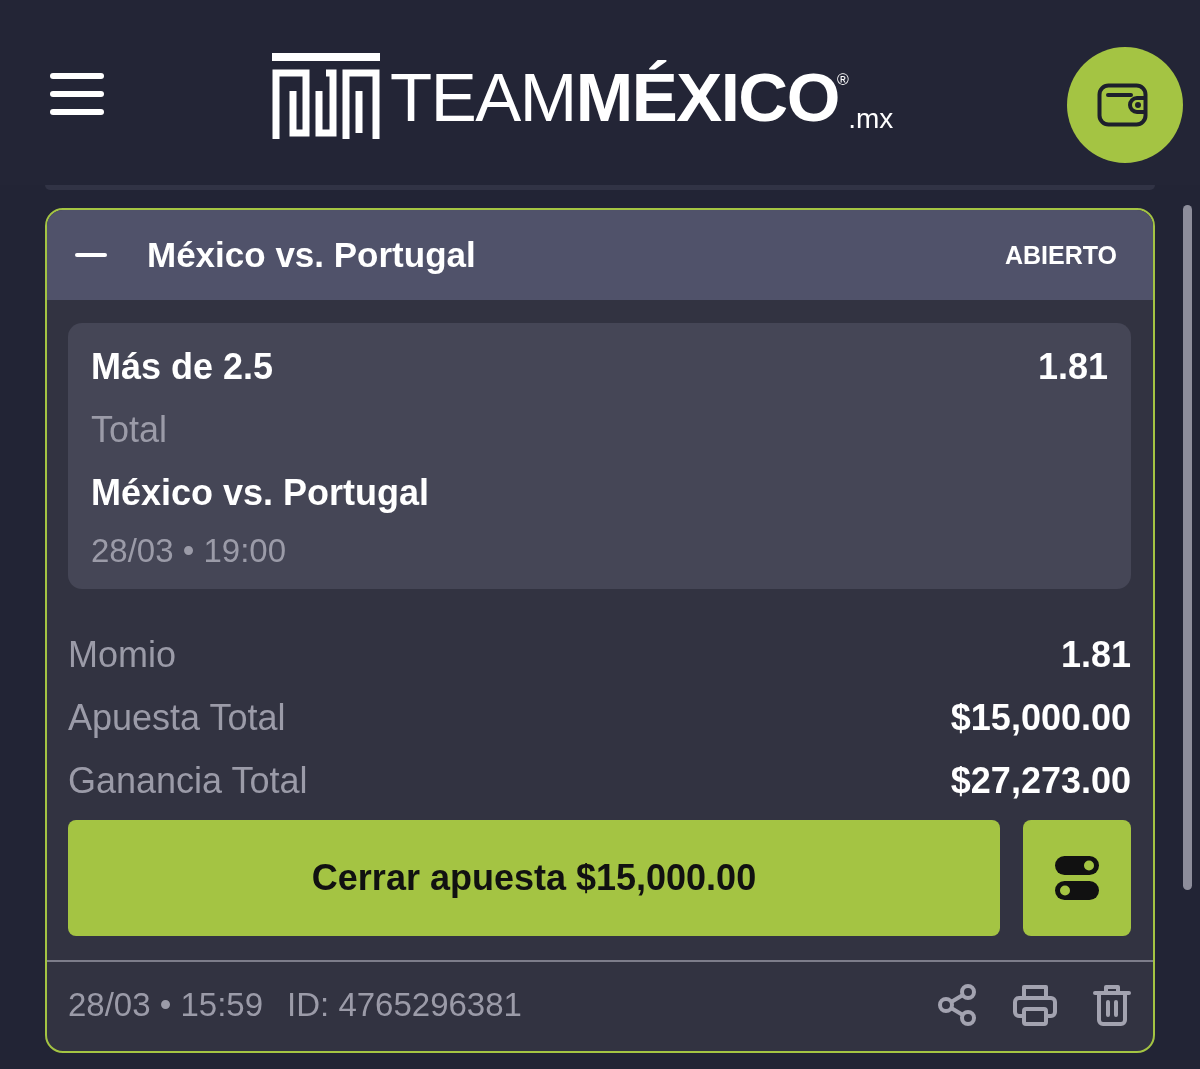 This screenshot has height=1069, width=1200. Describe the element at coordinates (1187, 547) in the screenshot. I see `scrollbar` at that location.